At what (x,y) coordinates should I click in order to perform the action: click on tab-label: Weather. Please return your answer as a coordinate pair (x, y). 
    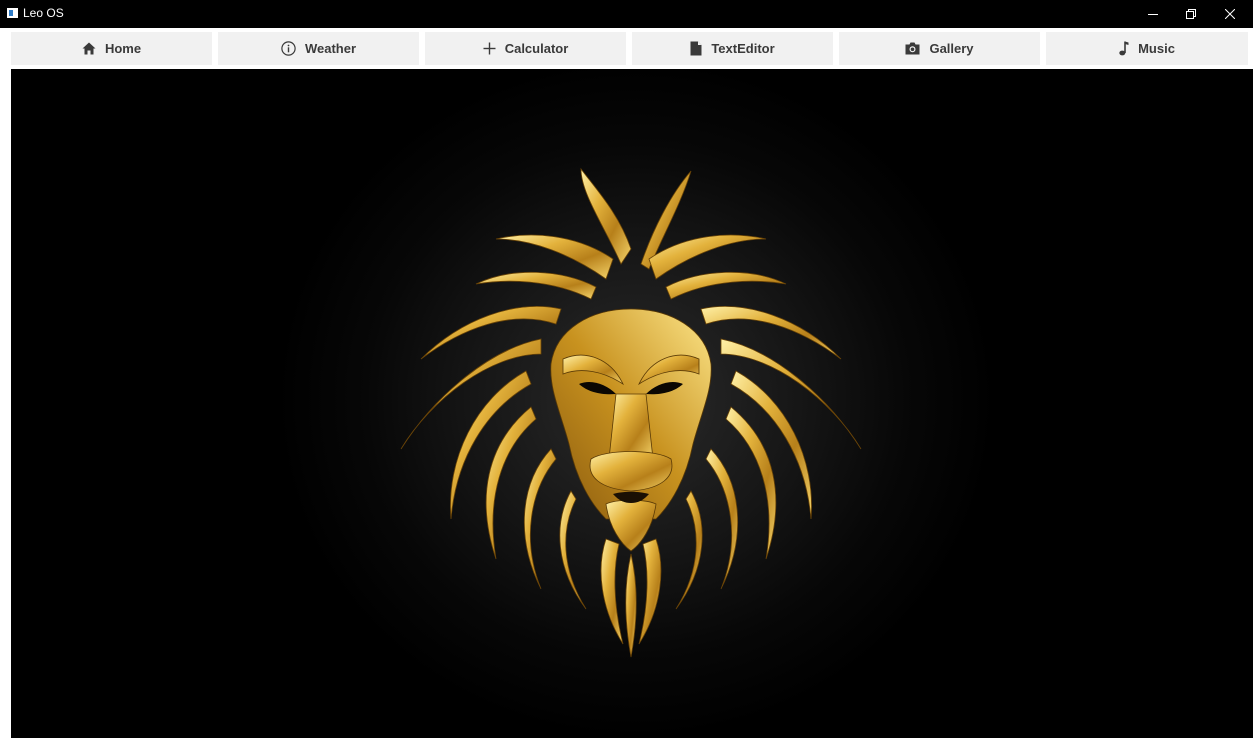
    Looking at the image, I should click on (330, 48).